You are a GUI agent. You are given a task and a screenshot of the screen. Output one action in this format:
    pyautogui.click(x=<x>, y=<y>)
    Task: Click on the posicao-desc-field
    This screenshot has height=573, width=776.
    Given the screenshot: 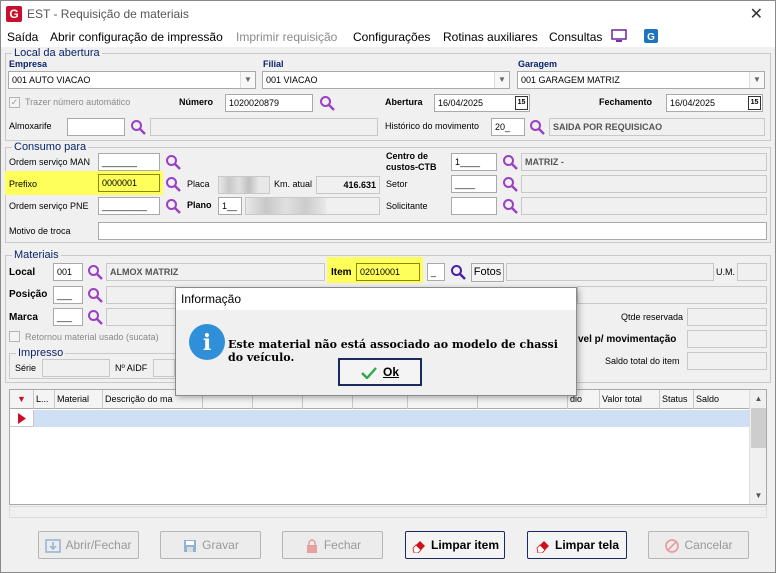 What is the action you would take?
    pyautogui.click(x=141, y=295)
    